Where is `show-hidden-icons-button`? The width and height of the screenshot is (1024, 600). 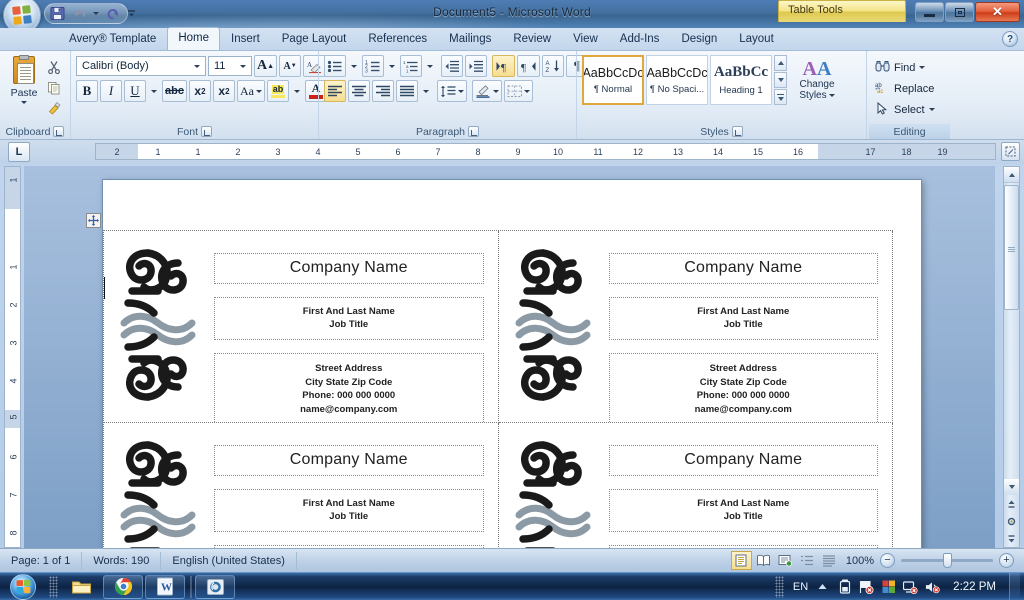
show-hidden-icons-button is located at coordinates (822, 586).